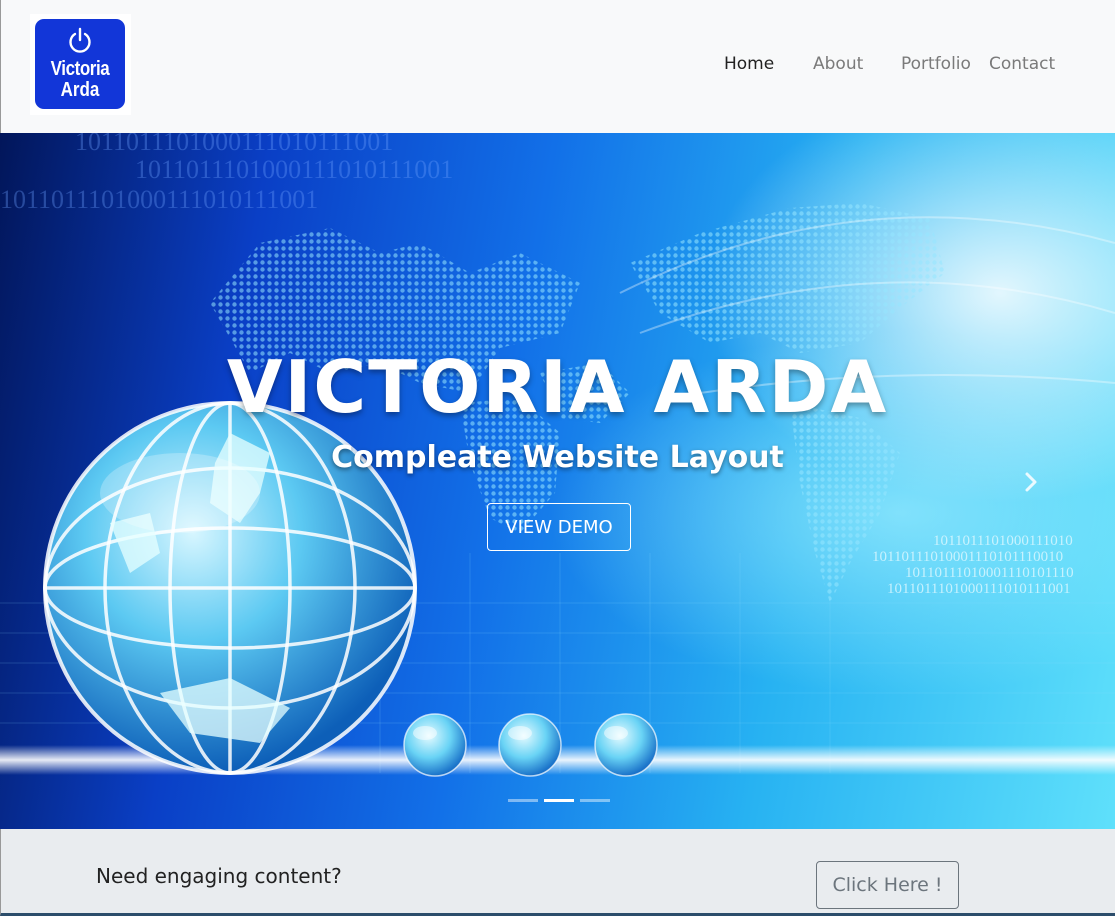 The height and width of the screenshot is (916, 1115). Describe the element at coordinates (838, 64) in the screenshot. I see `nav-about: About` at that location.